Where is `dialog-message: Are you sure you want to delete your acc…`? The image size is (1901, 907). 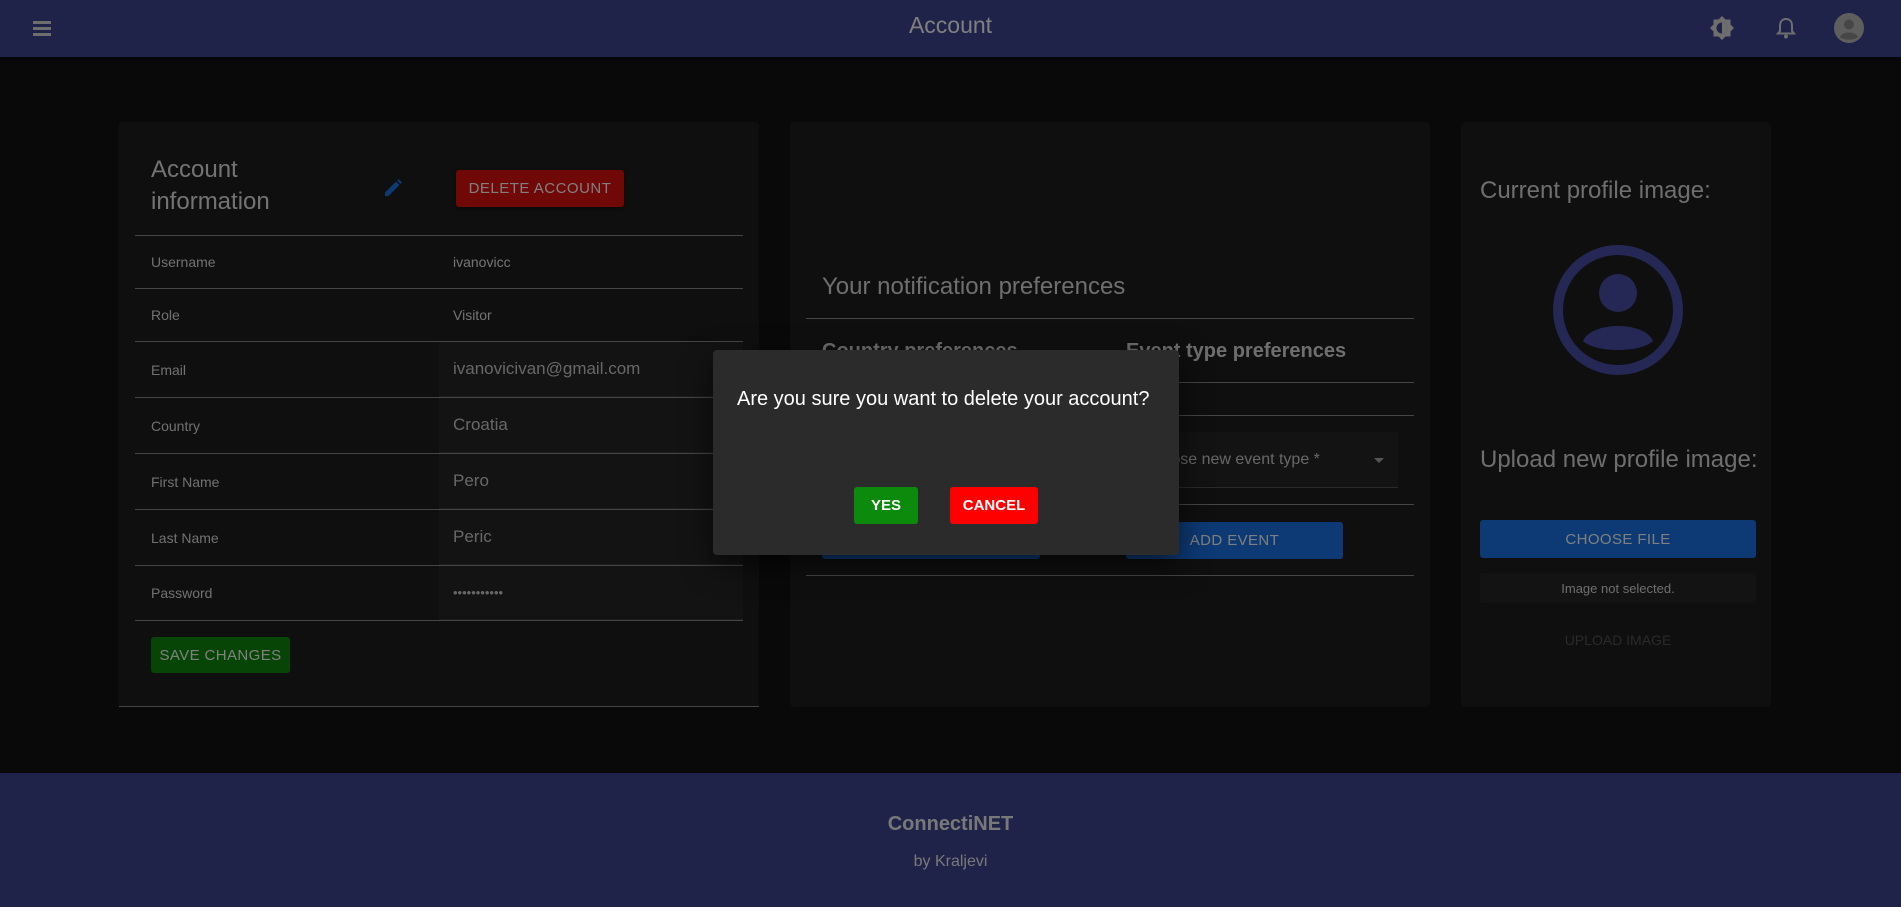 dialog-message: Are you sure you want to delete your acc… is located at coordinates (943, 399).